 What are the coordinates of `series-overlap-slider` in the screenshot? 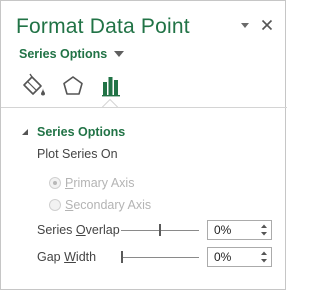 It's located at (160, 230).